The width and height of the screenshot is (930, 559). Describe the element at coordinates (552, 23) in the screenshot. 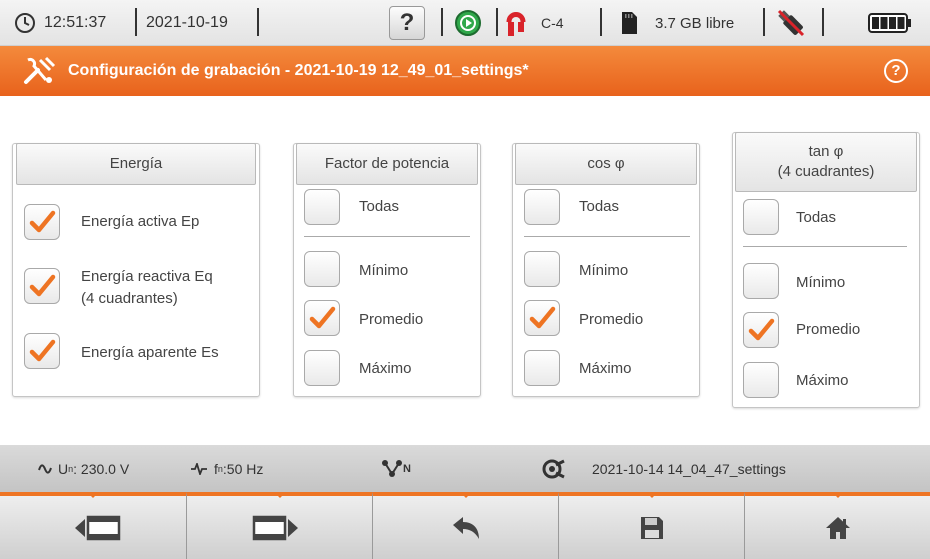

I see `clamp-label: C-4` at that location.